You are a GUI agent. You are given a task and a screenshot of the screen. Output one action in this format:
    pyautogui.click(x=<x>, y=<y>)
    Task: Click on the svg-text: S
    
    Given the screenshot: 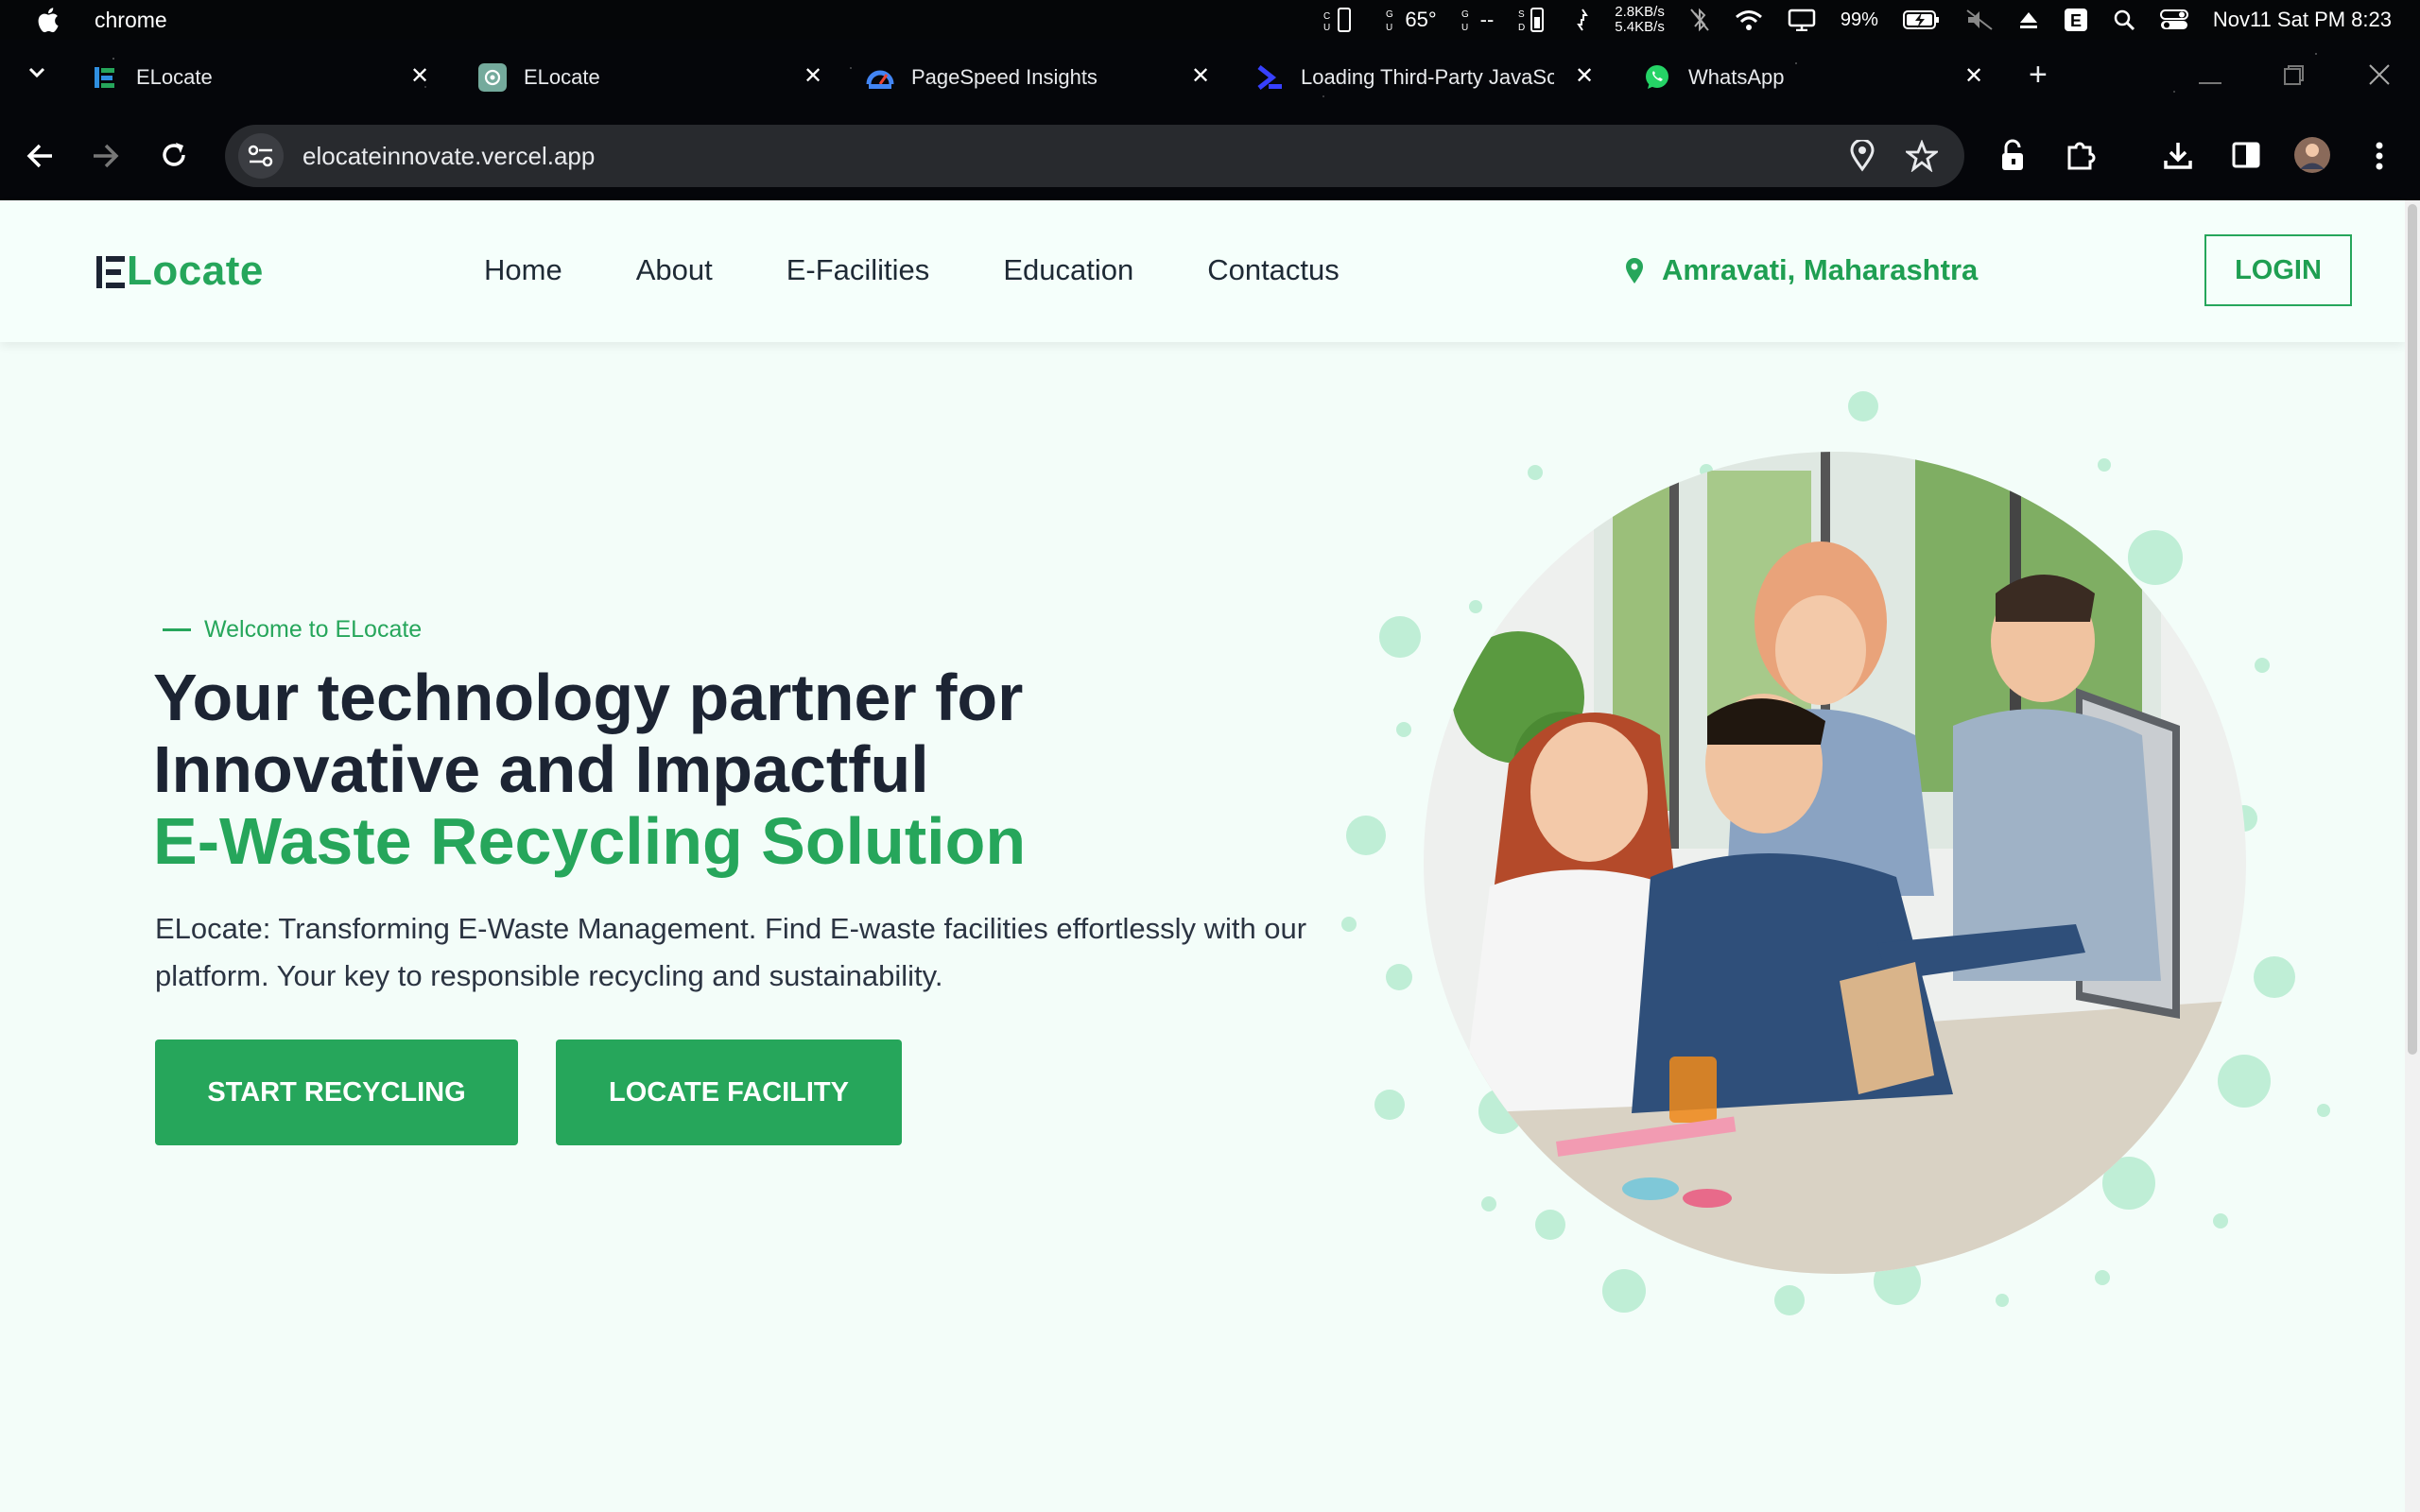 What is the action you would take?
    pyautogui.click(x=1521, y=14)
    